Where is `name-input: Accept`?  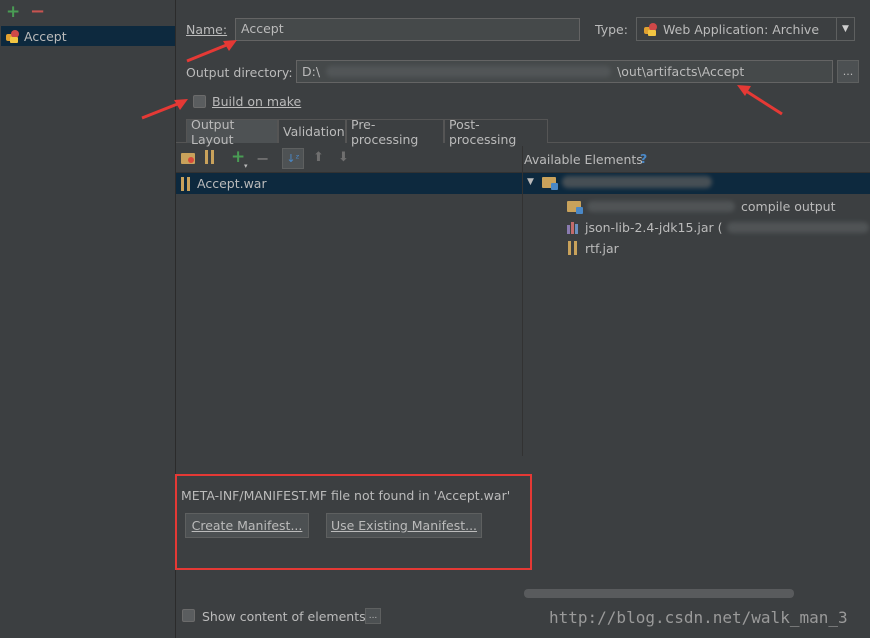
name-input: Accept is located at coordinates (407, 29).